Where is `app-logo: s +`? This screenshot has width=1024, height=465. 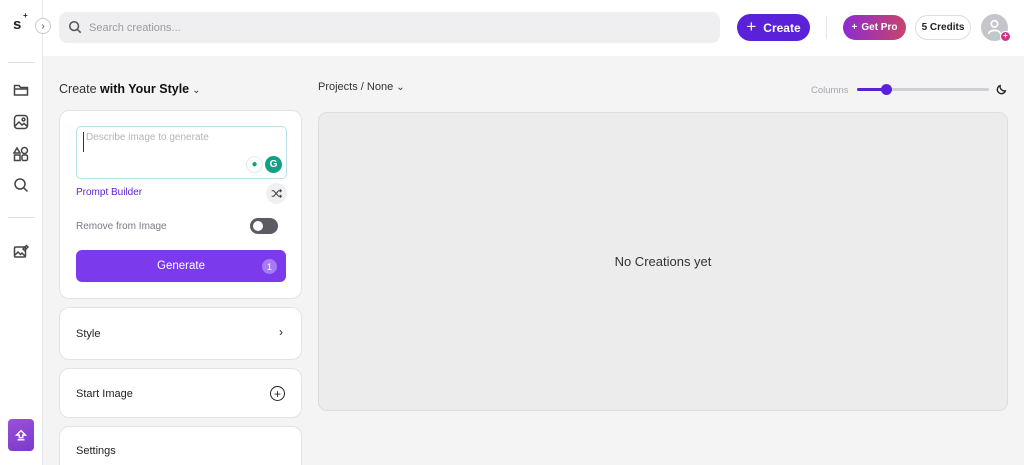
app-logo: s + is located at coordinates (20, 22).